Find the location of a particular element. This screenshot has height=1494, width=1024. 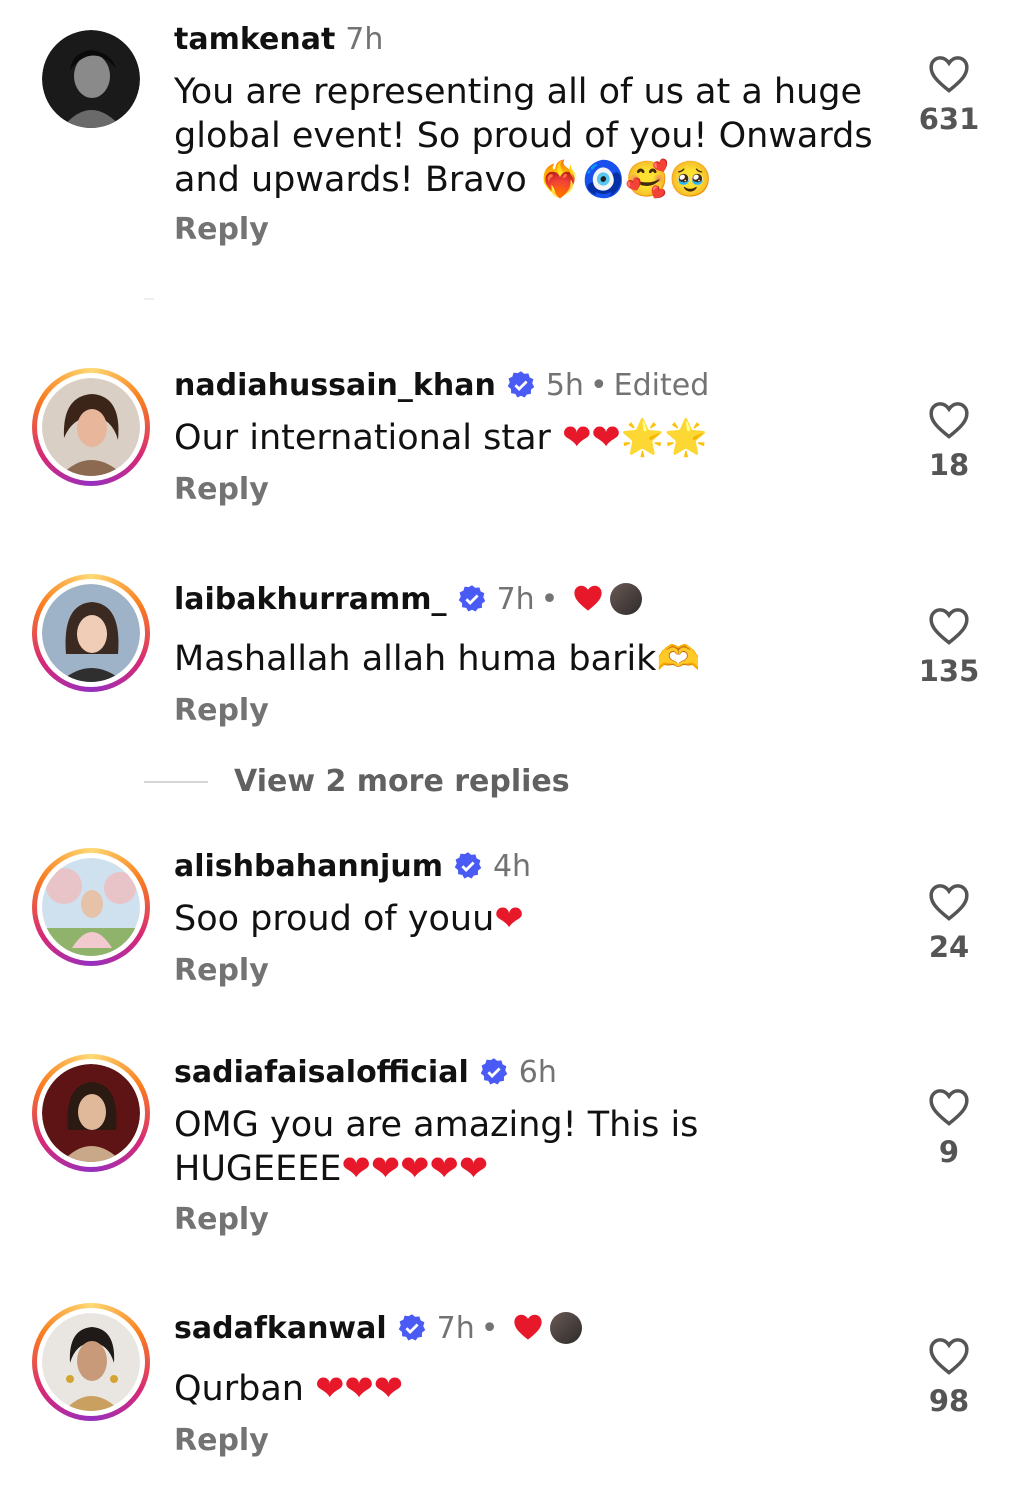

like-count: 135 is located at coordinates (949, 671).